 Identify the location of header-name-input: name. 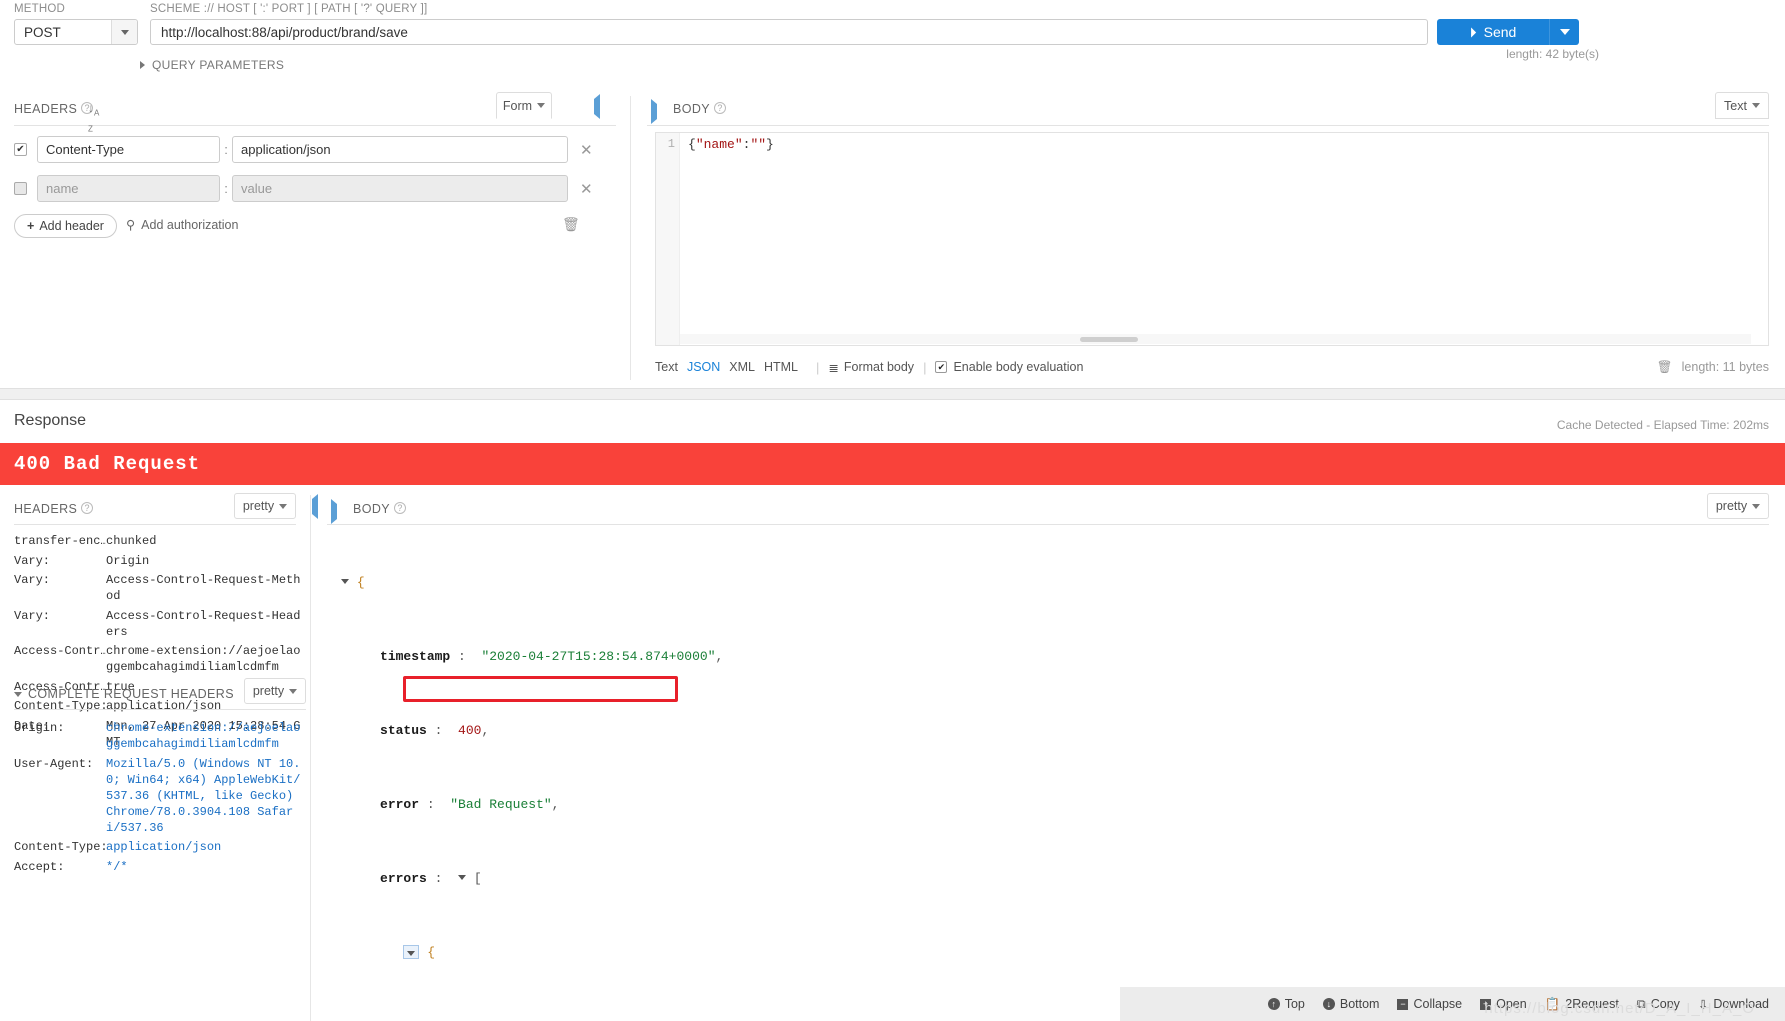
(128, 188).